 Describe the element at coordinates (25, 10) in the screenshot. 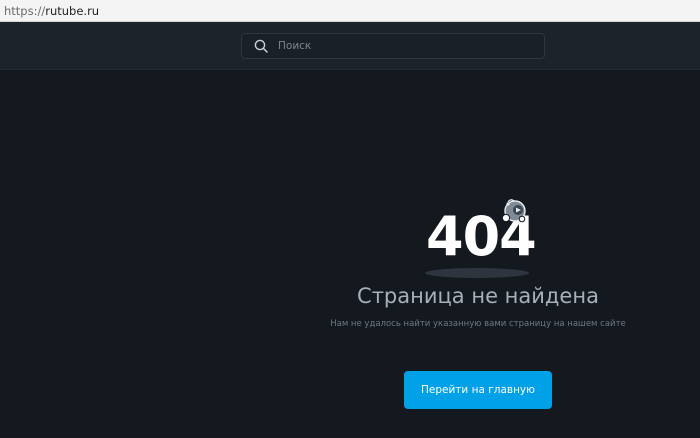

I see `url-scheme: https://` at that location.